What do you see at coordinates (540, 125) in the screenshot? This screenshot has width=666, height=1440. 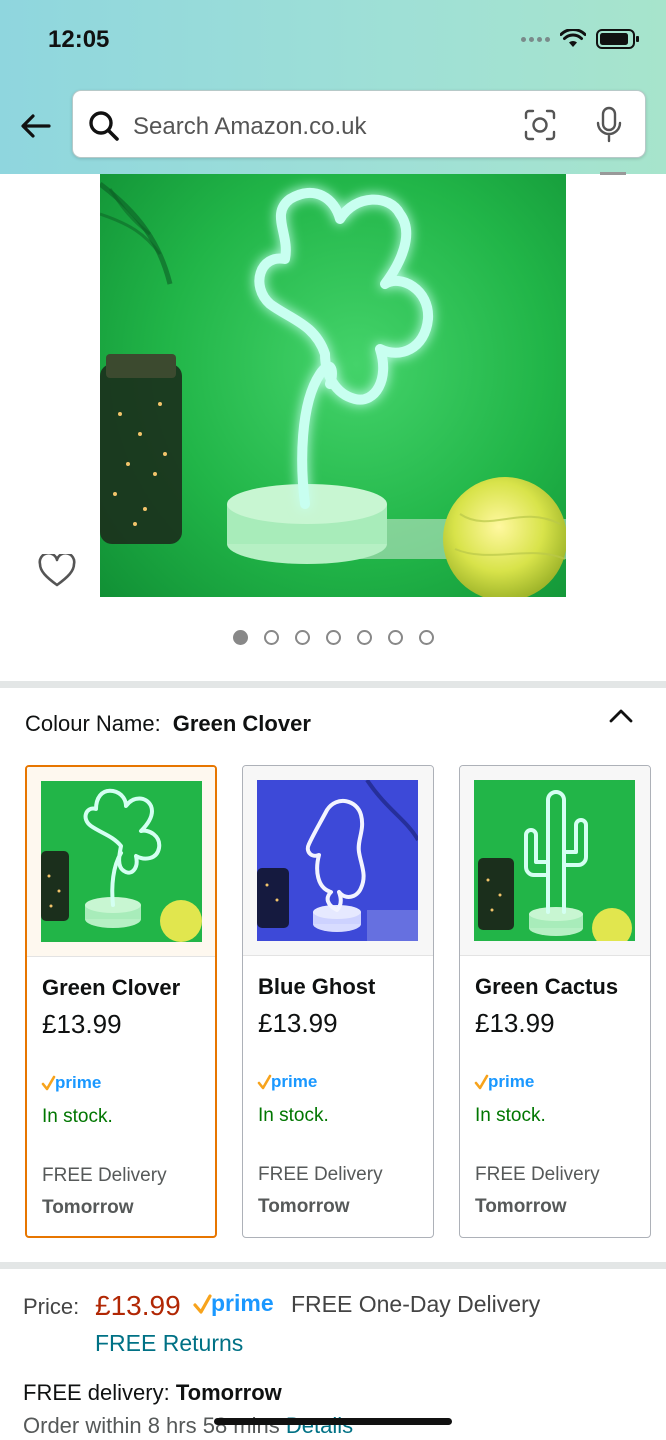 I see `camera-search-icon` at bounding box center [540, 125].